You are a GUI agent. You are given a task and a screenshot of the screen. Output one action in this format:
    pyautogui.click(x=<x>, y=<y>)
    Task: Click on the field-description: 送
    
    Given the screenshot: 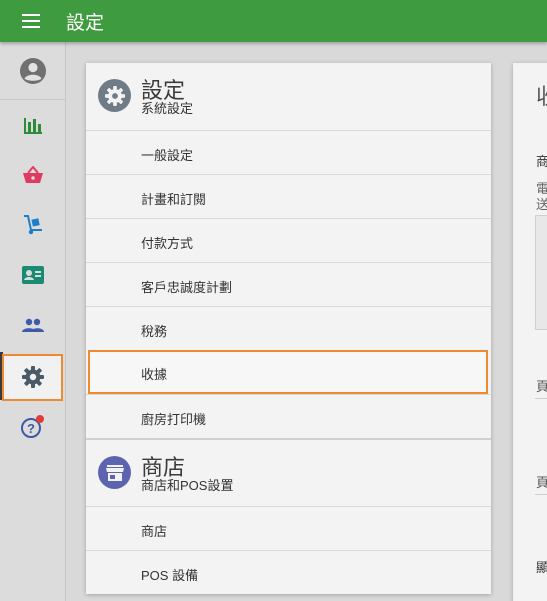 What is the action you would take?
    pyautogui.click(x=541, y=204)
    